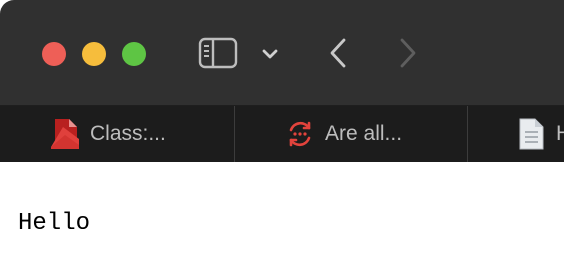  What do you see at coordinates (65, 134) in the screenshot?
I see `pdf-document-icon` at bounding box center [65, 134].